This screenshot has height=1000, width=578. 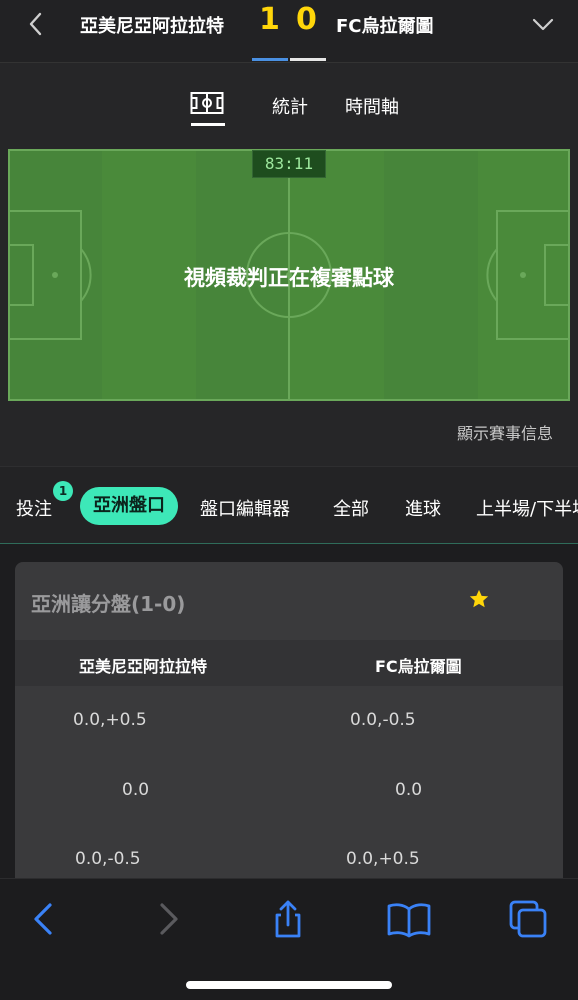 What do you see at coordinates (108, 859) in the screenshot?
I see `odds-home-line: 0.0,-0.5` at bounding box center [108, 859].